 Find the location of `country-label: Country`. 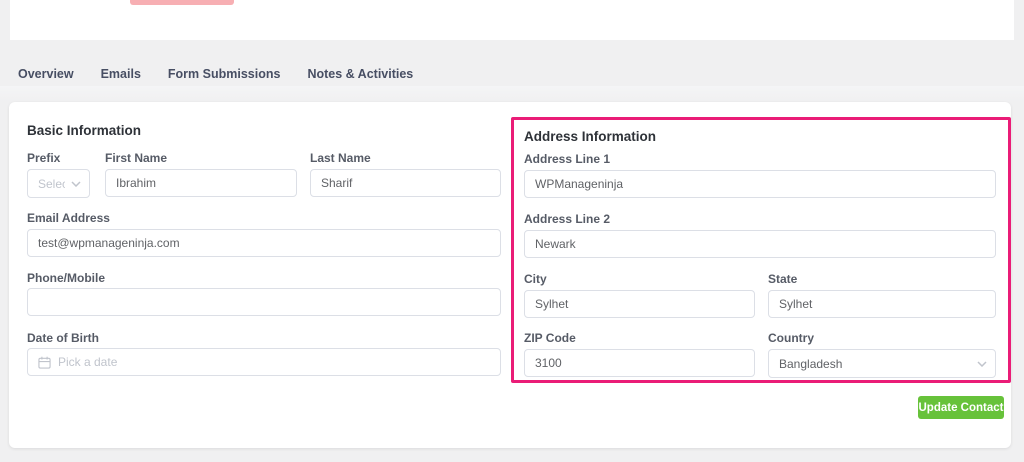

country-label: Country is located at coordinates (791, 338).